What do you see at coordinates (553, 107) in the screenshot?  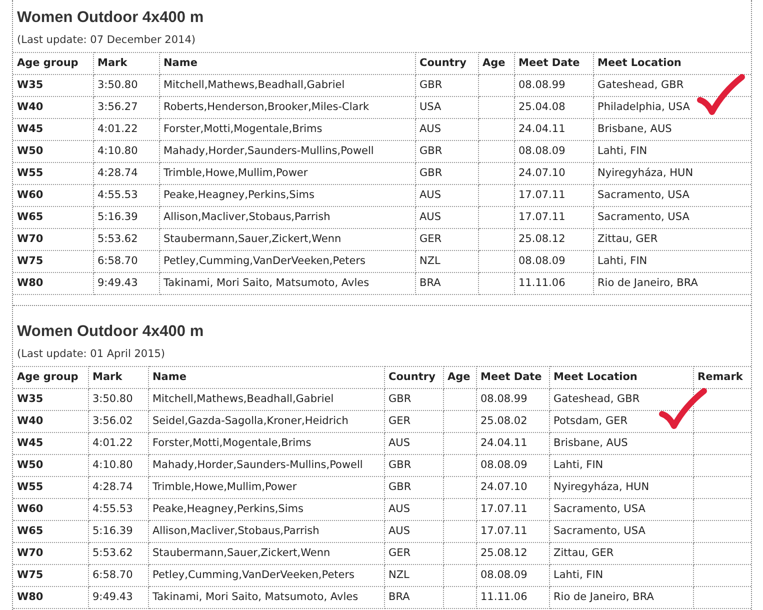 I see `table-cell: 25.04.08` at bounding box center [553, 107].